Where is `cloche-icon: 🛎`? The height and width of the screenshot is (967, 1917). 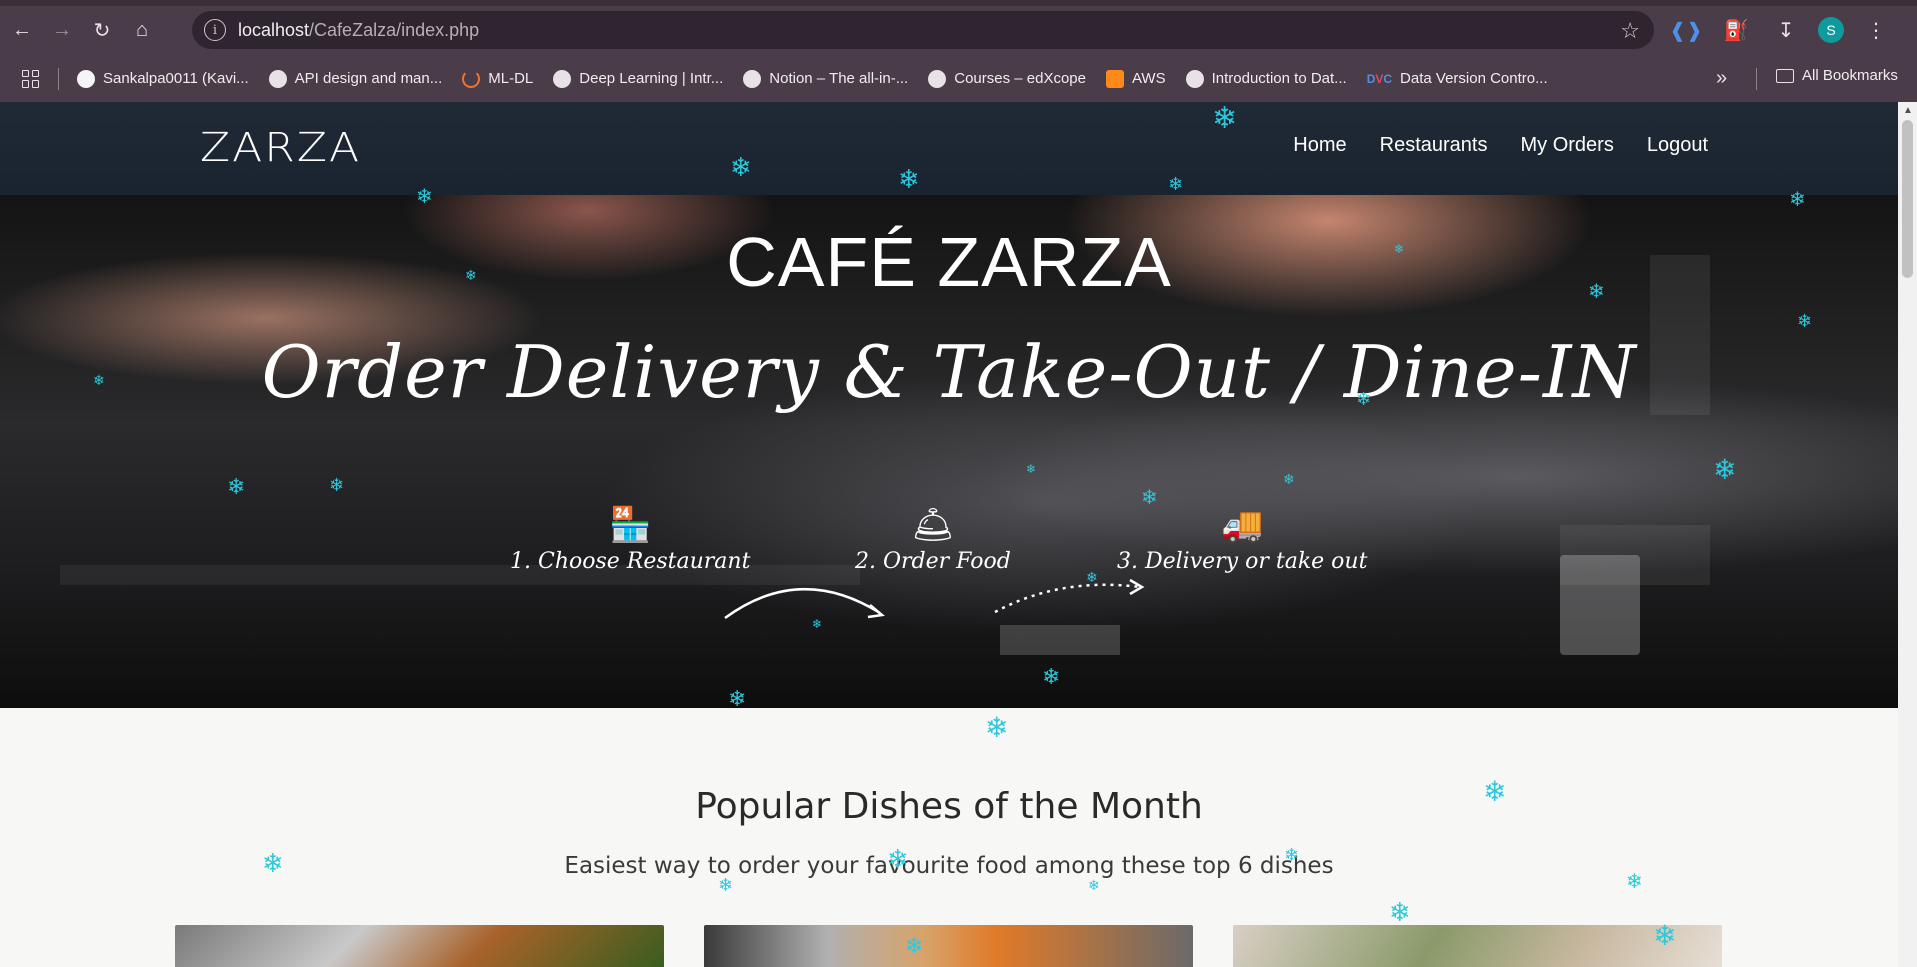
cloche-icon: 🛎 is located at coordinates (933, 525).